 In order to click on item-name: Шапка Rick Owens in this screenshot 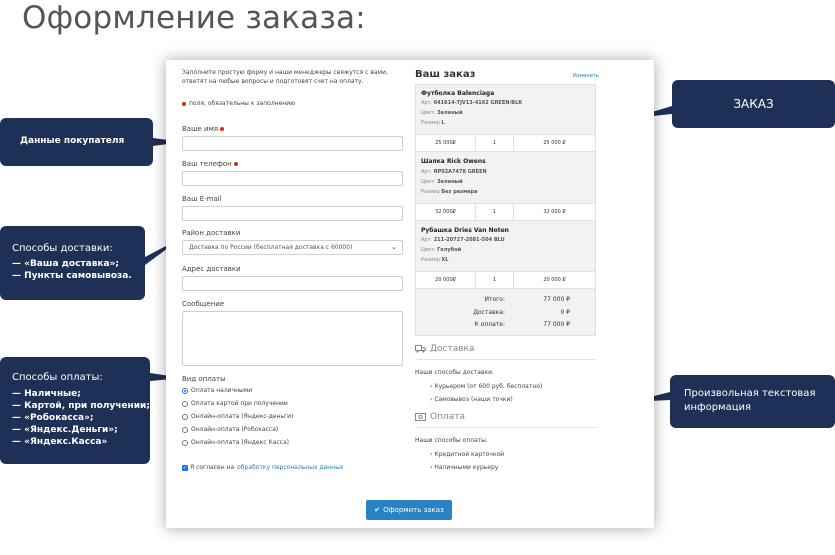, I will do `click(453, 161)`.